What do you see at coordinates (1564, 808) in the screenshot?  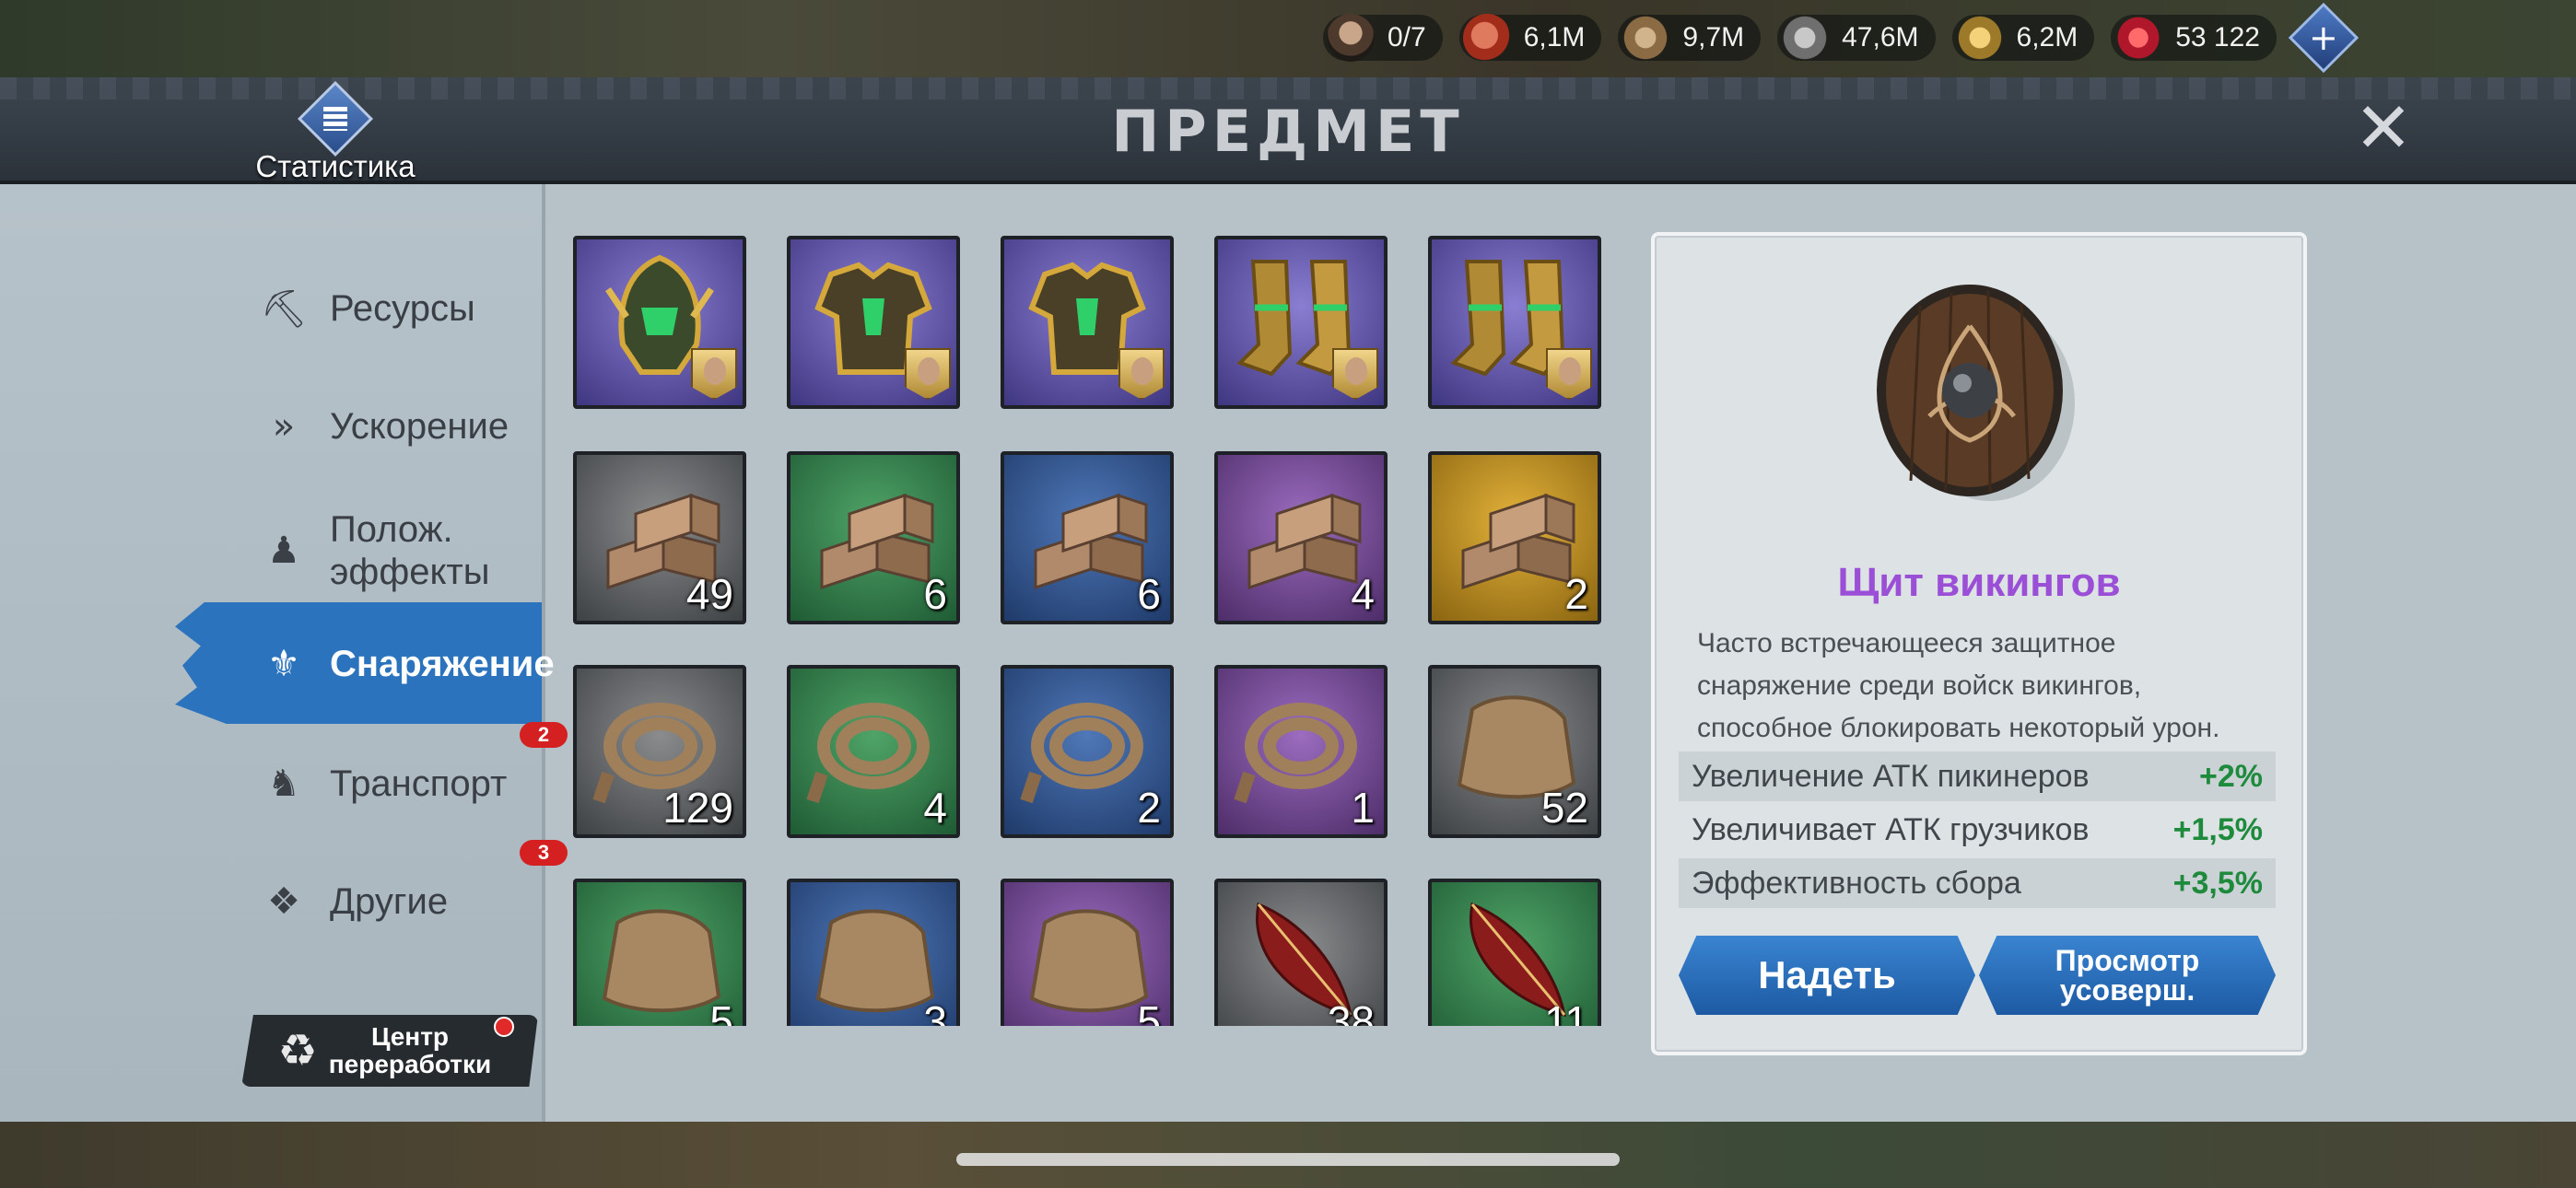 I see `item-quantity: 52` at bounding box center [1564, 808].